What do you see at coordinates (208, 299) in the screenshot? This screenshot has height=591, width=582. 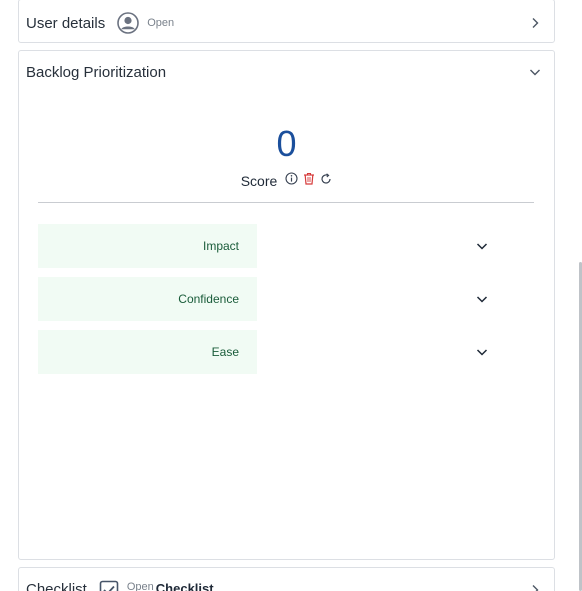 I see `factor-label: Confidence` at bounding box center [208, 299].